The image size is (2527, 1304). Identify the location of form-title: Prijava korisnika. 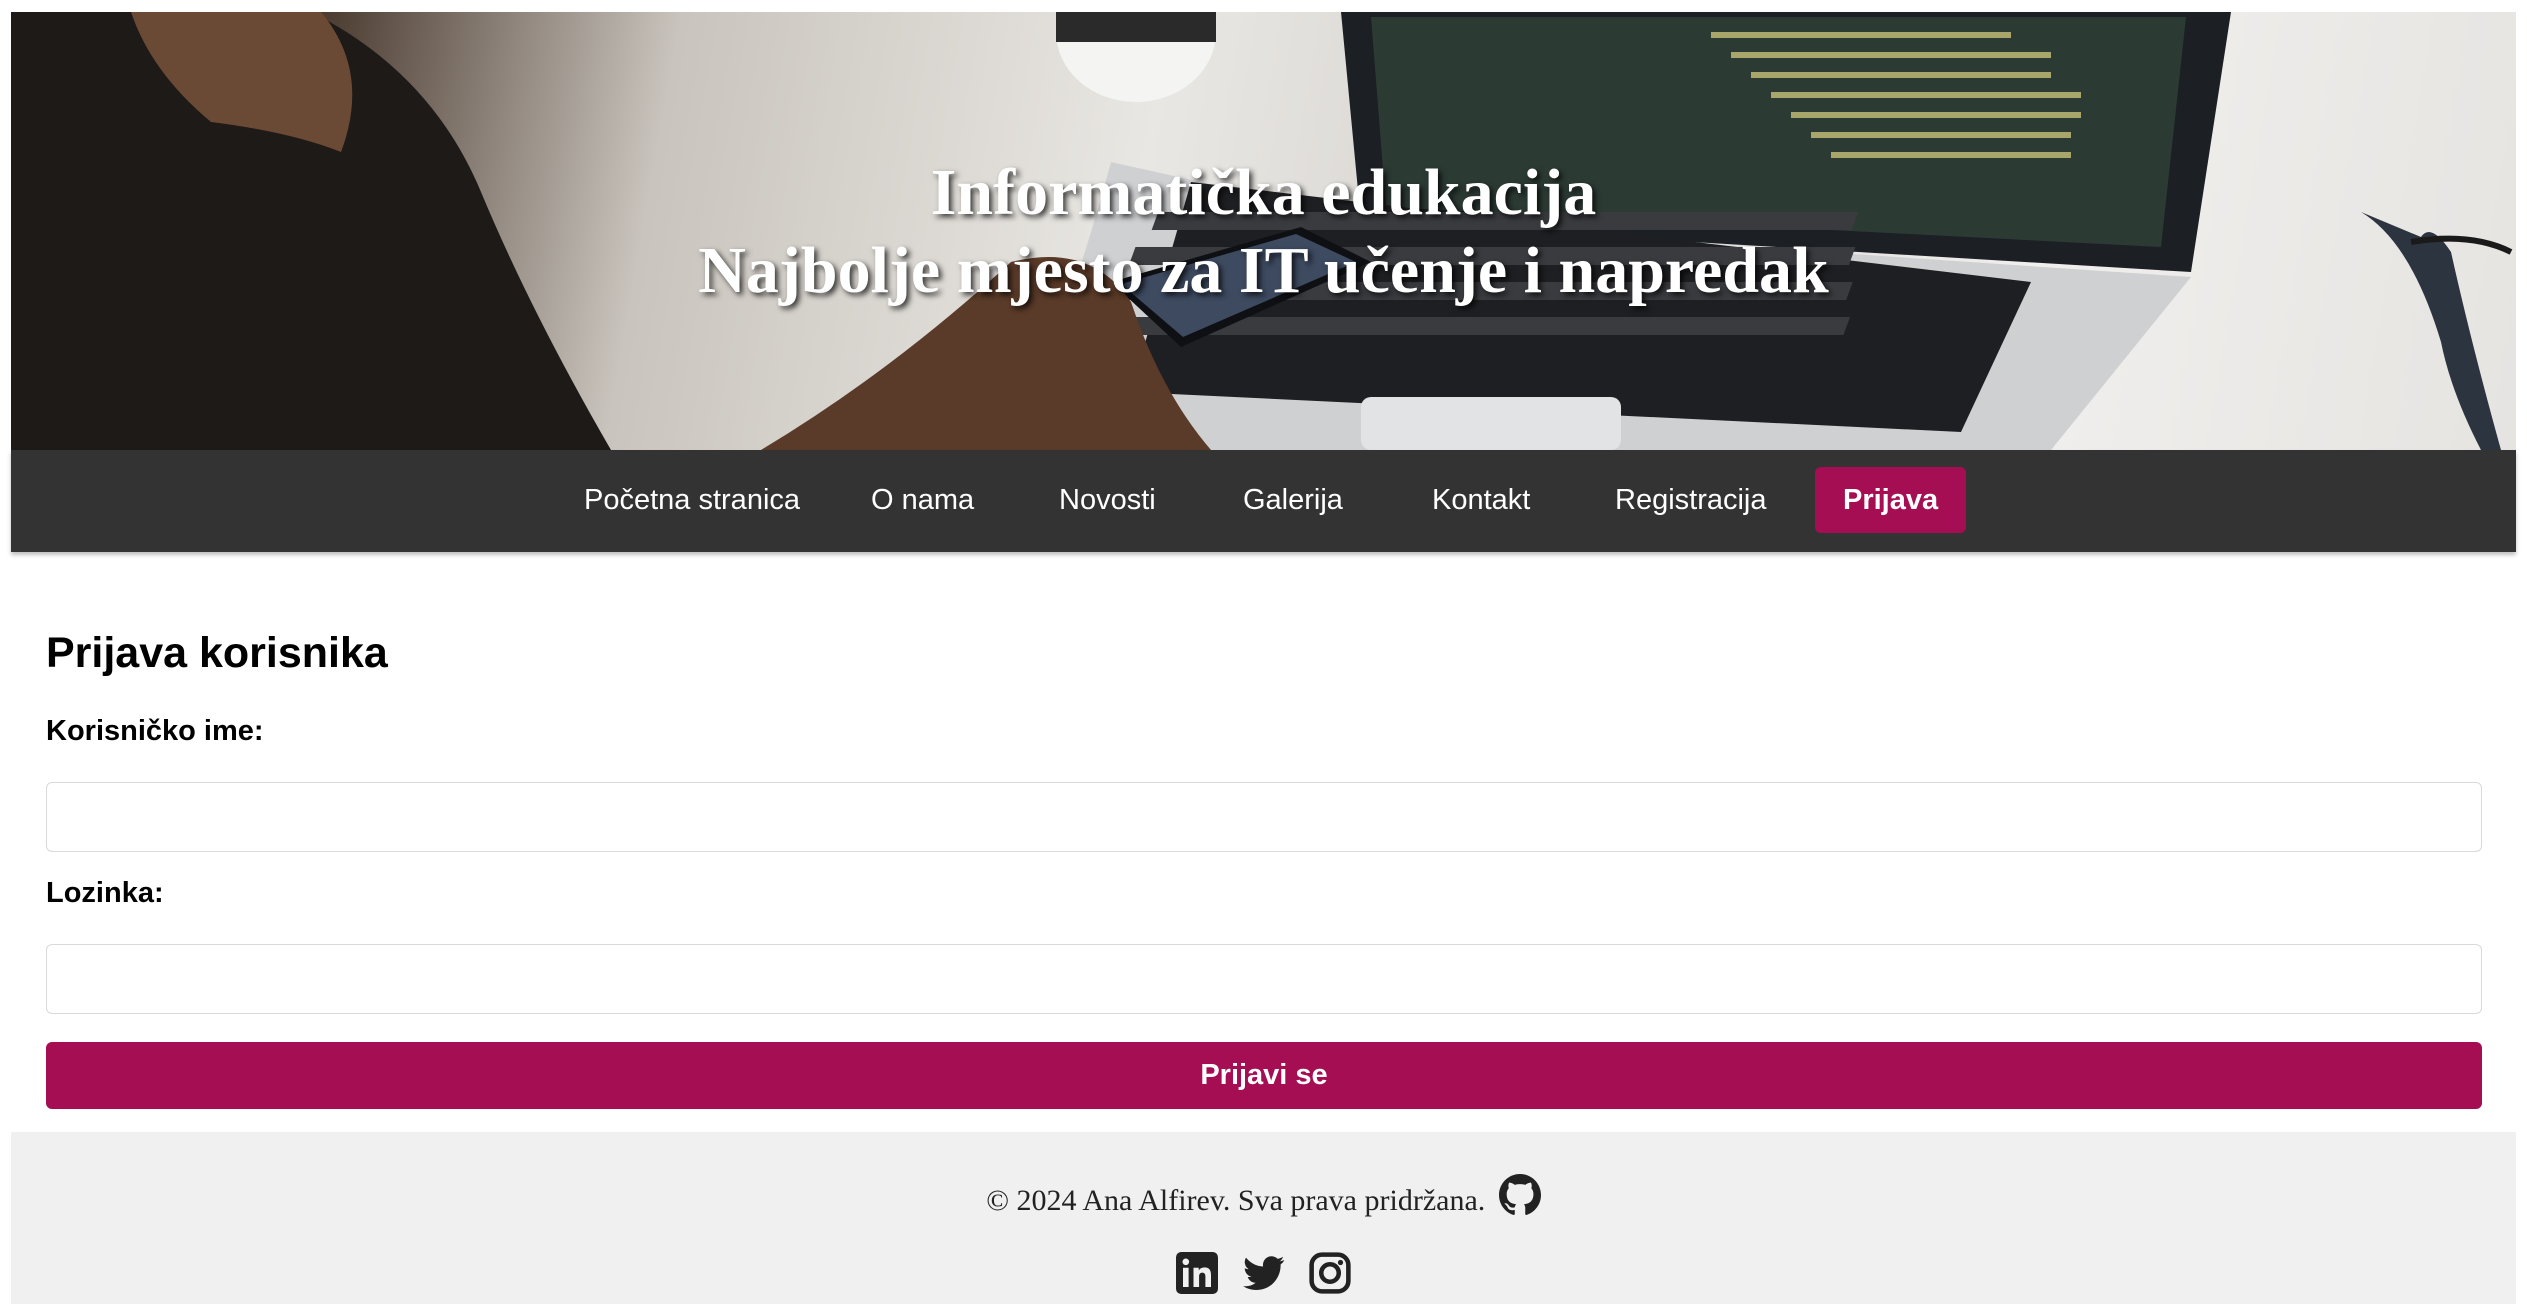
(217, 653).